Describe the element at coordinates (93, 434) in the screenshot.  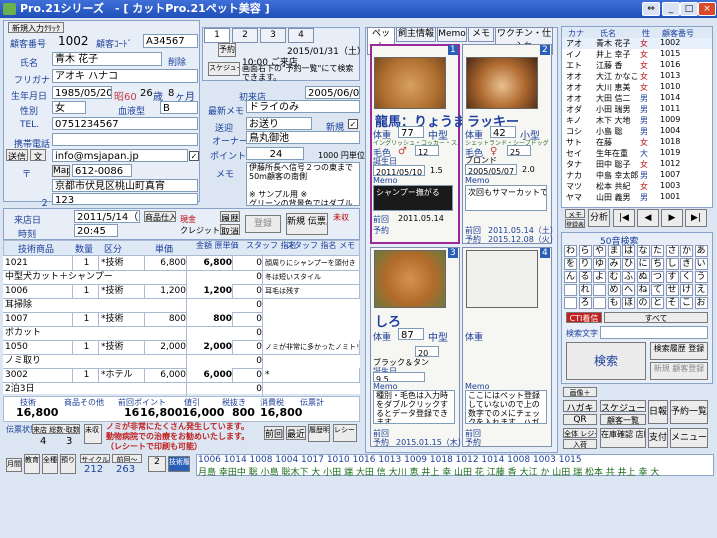
I see `unpaid-button: 未収 金` at that location.